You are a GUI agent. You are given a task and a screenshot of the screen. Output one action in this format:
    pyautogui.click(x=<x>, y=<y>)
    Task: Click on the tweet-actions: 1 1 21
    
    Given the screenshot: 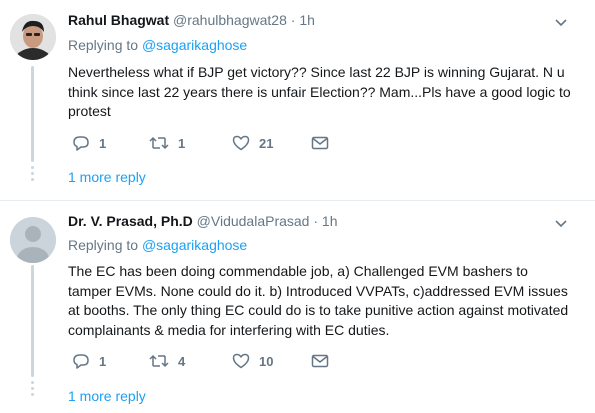 What is the action you would take?
    pyautogui.click(x=218, y=143)
    